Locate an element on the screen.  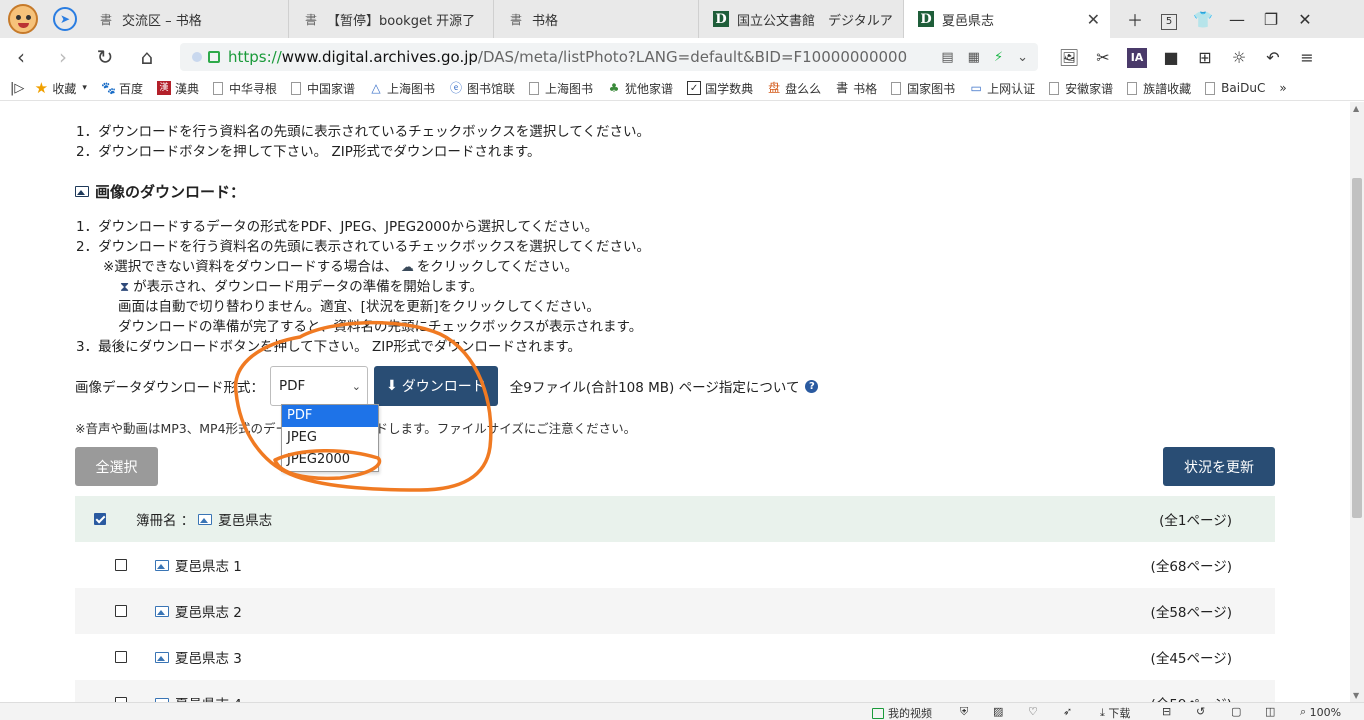
tab-4: D 国立公文書館 デジタルア is located at coordinates (801, 19).